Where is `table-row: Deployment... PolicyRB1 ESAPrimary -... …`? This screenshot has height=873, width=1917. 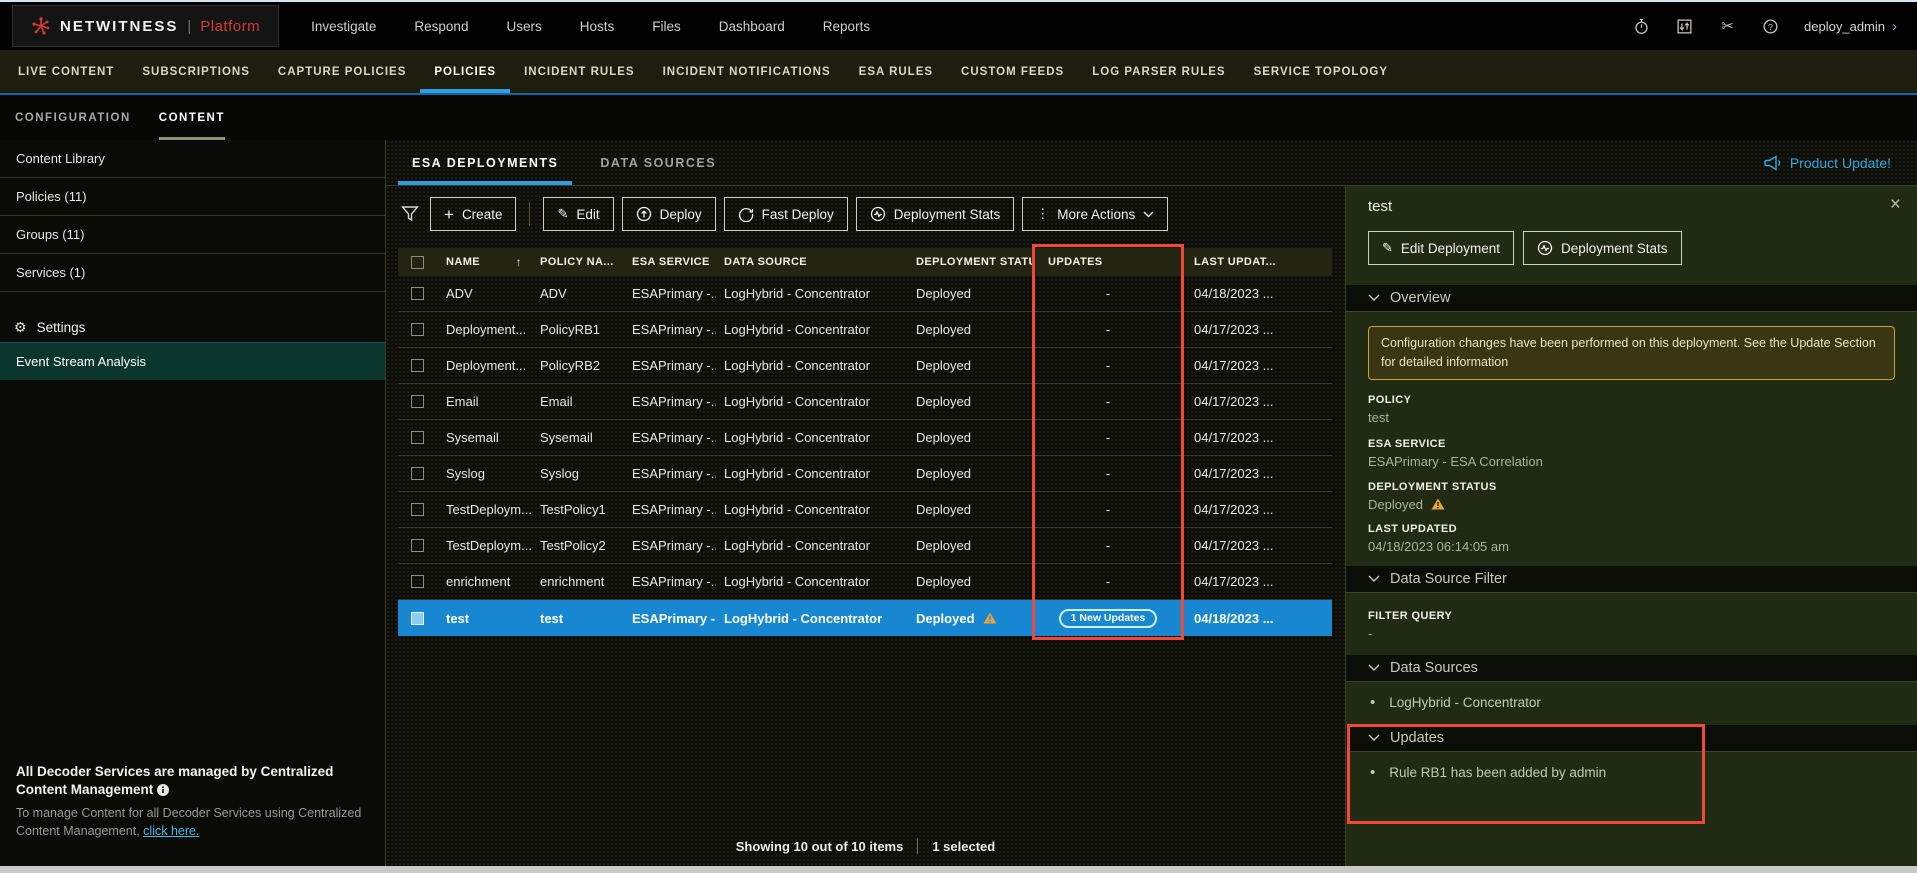 table-row: Deployment... PolicyRB1 ESAPrimary -... … is located at coordinates (865, 330).